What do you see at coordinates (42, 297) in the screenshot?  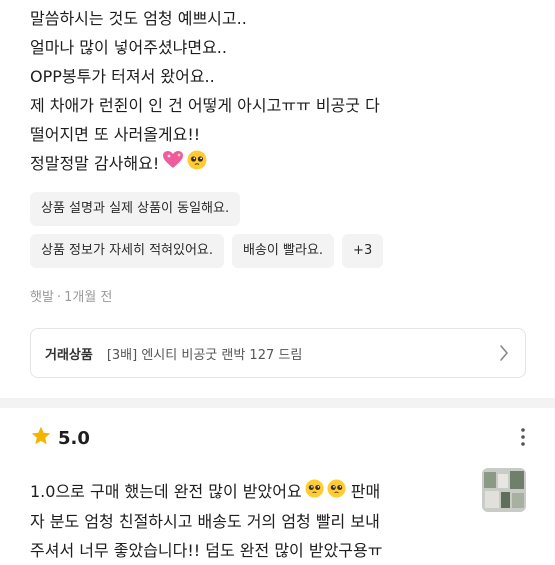 I see `author-name: 햇발` at bounding box center [42, 297].